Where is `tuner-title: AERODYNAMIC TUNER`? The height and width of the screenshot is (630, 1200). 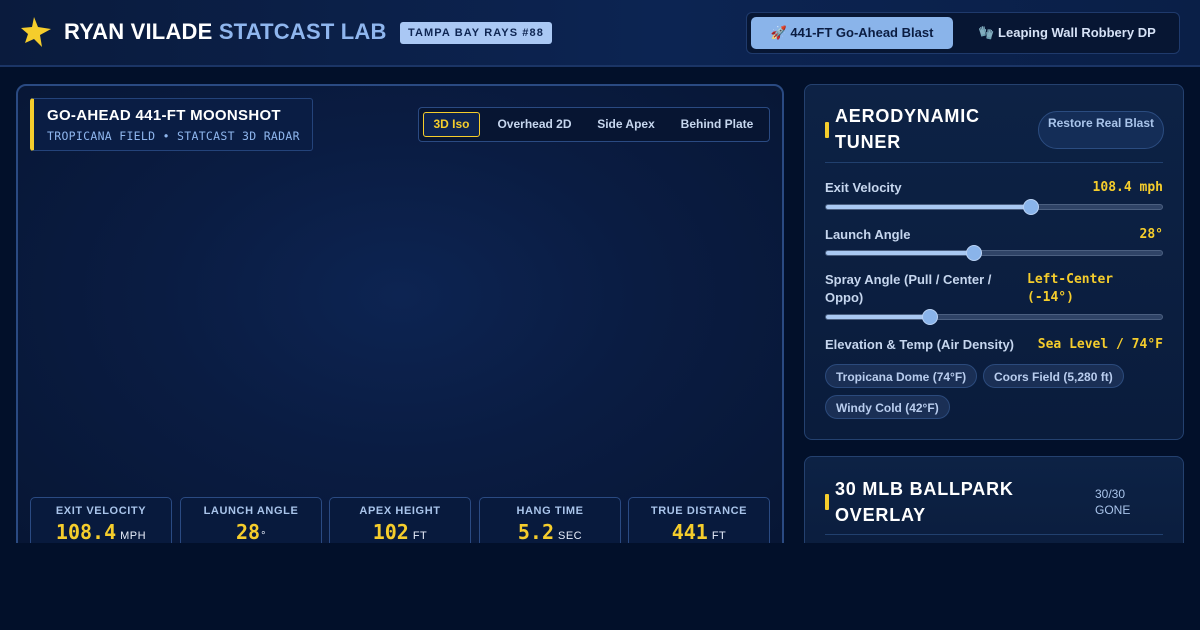 tuner-title: AERODYNAMIC TUNER is located at coordinates (907, 129).